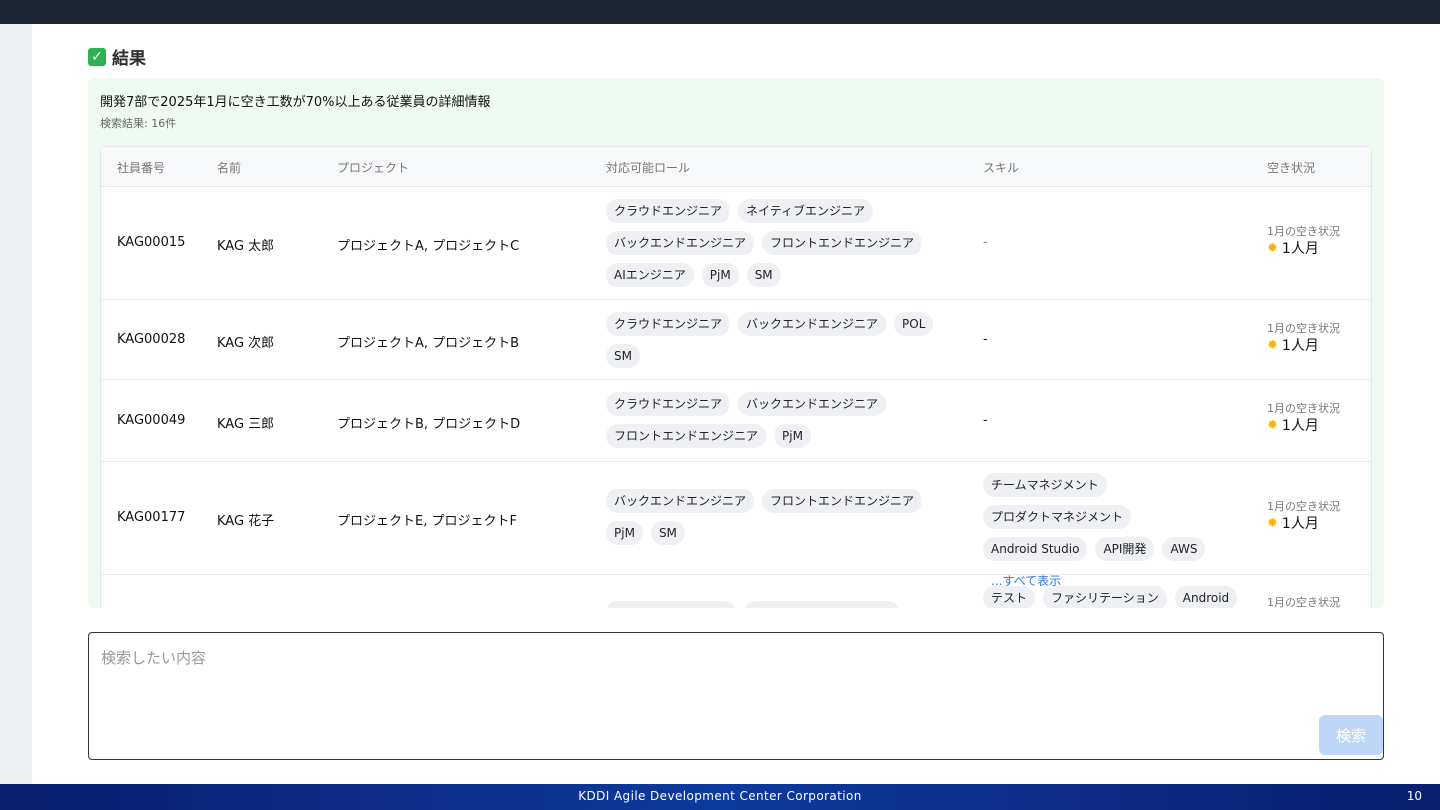  I want to click on result-count: 検索結果: 16件, so click(138, 123).